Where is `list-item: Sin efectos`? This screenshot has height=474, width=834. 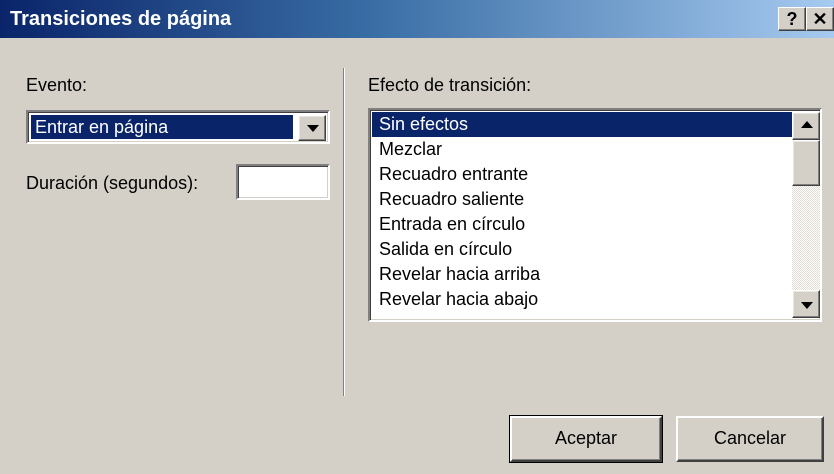
list-item: Sin efectos is located at coordinates (582, 124).